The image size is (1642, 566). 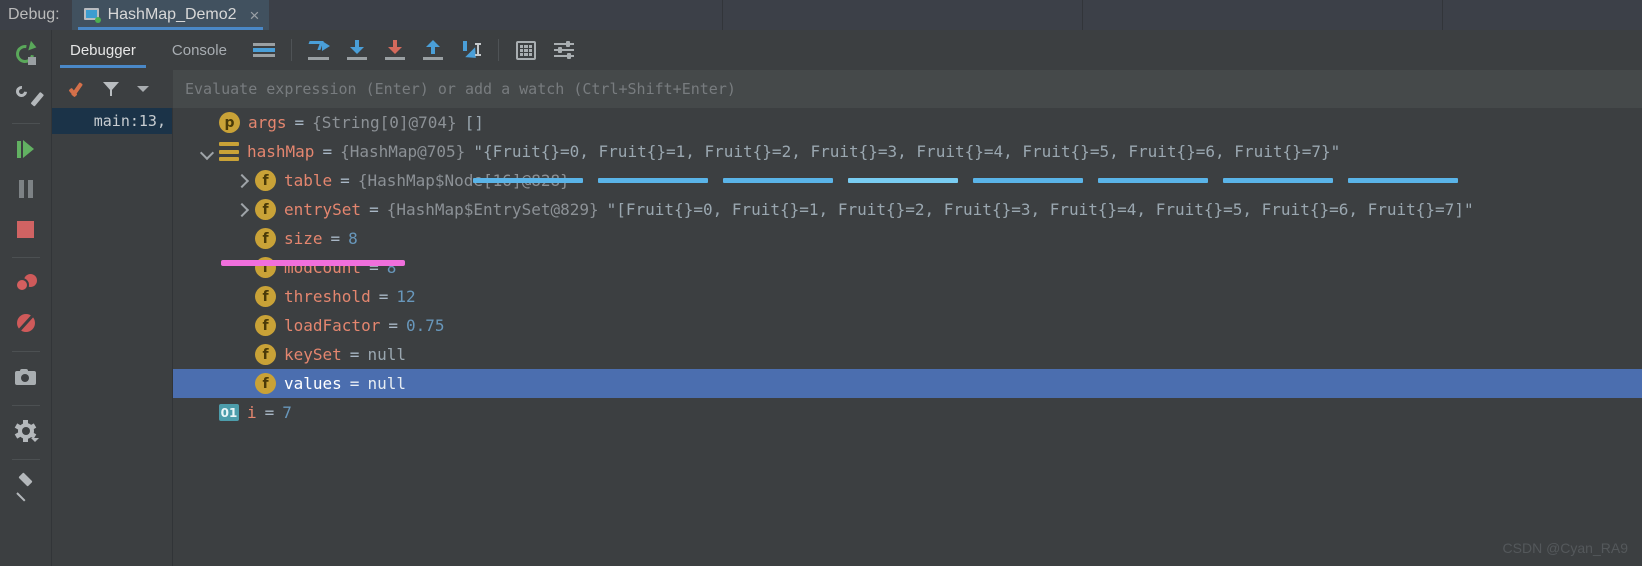 What do you see at coordinates (252, 412) in the screenshot?
I see `variable-name: i` at bounding box center [252, 412].